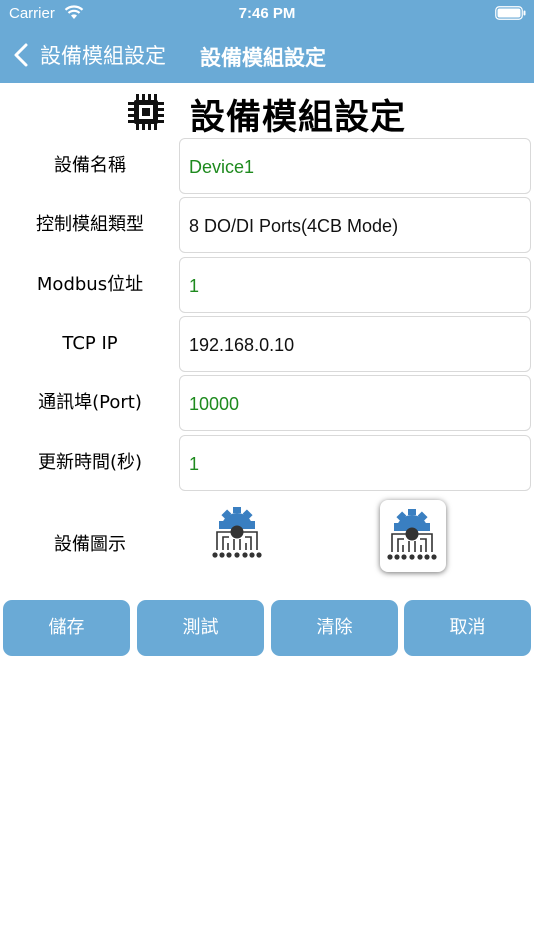 The height and width of the screenshot is (950, 534). What do you see at coordinates (90, 343) in the screenshot?
I see `tcp-ip-label: TCP IP` at bounding box center [90, 343].